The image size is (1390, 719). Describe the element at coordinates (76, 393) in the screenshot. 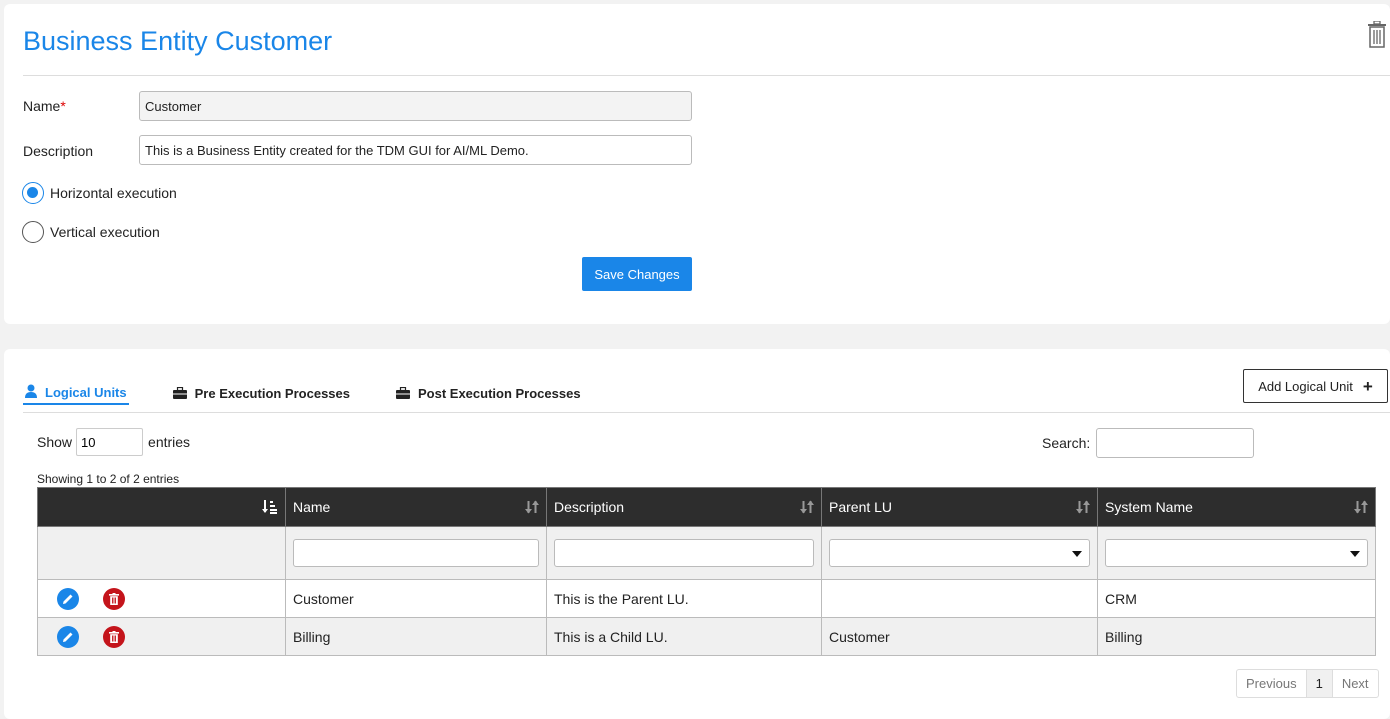

I see `tab-logical-units: Logical Units` at that location.